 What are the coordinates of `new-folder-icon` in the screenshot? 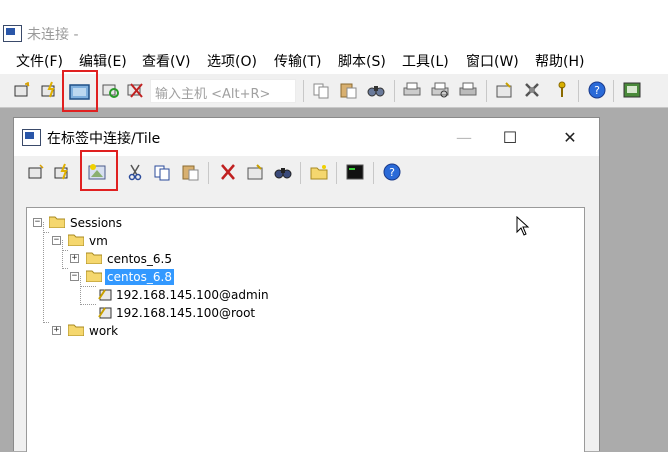 It's located at (319, 172).